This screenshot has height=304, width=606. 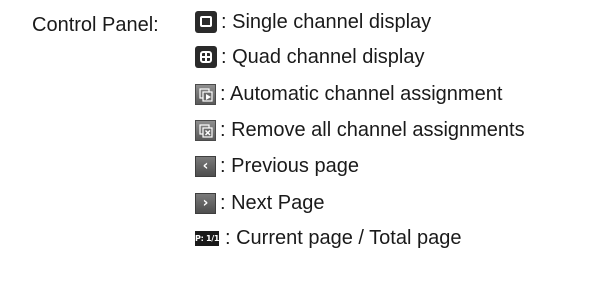 What do you see at coordinates (205, 94) in the screenshot?
I see `auto-assign-icon` at bounding box center [205, 94].